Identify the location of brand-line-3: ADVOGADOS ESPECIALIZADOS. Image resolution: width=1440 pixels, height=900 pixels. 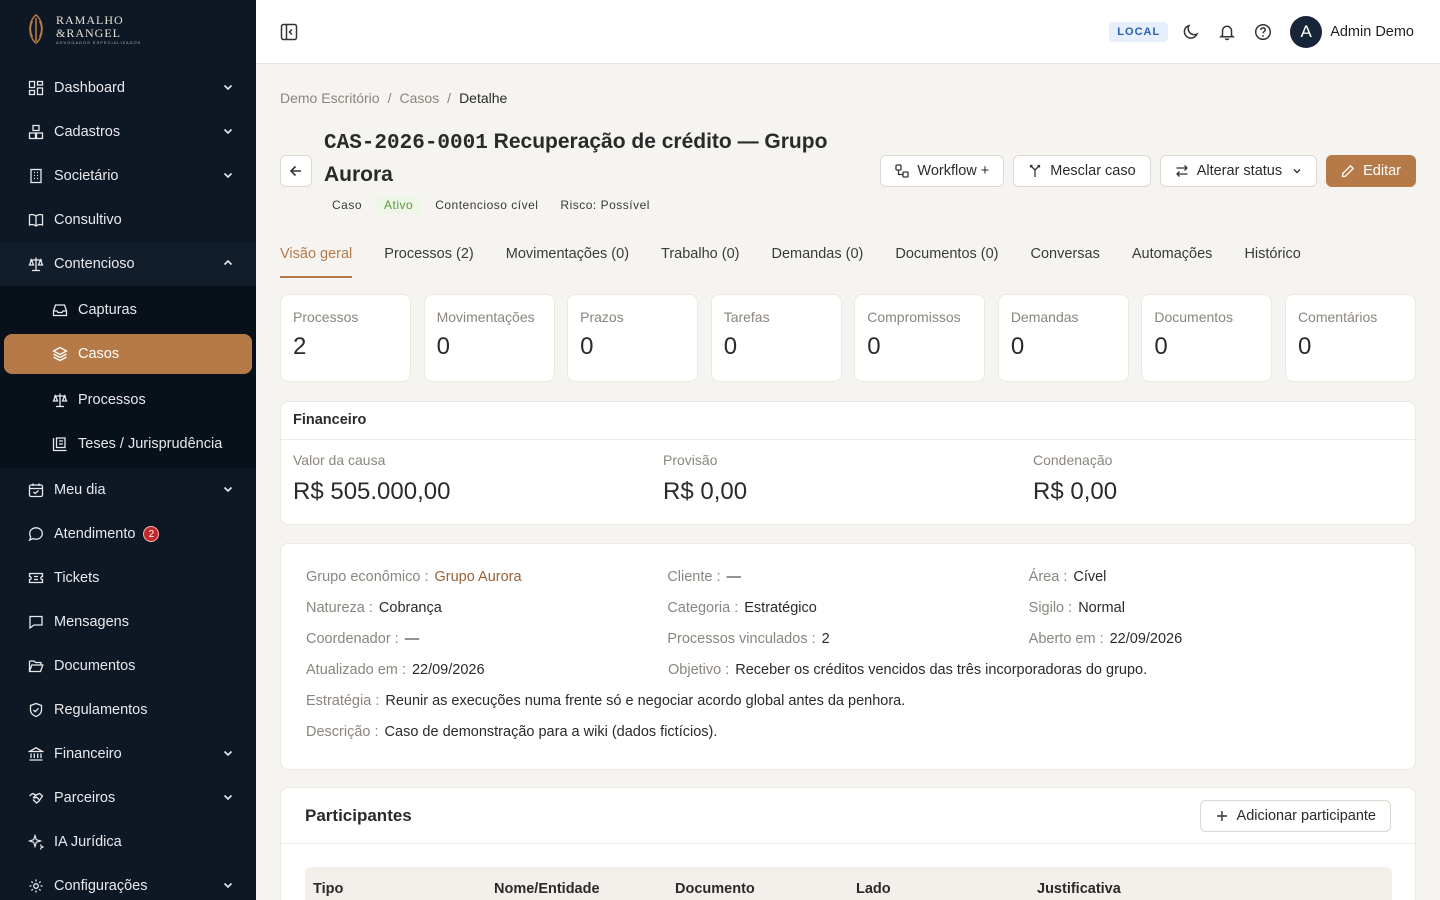
(99, 42).